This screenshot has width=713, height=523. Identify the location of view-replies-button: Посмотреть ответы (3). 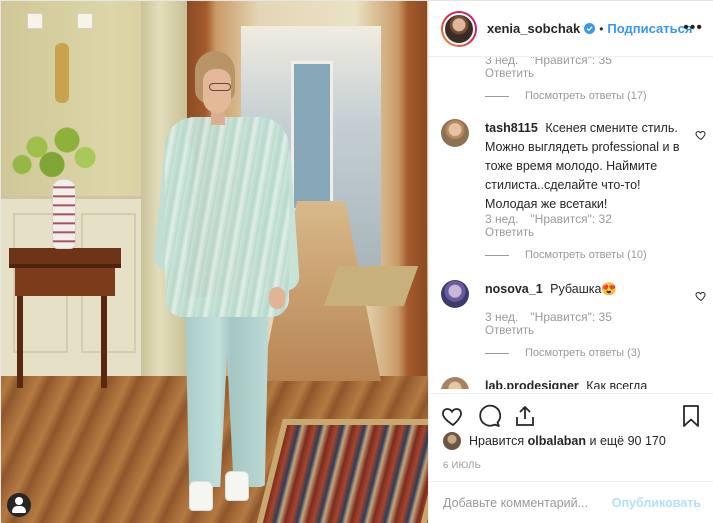
(595, 353).